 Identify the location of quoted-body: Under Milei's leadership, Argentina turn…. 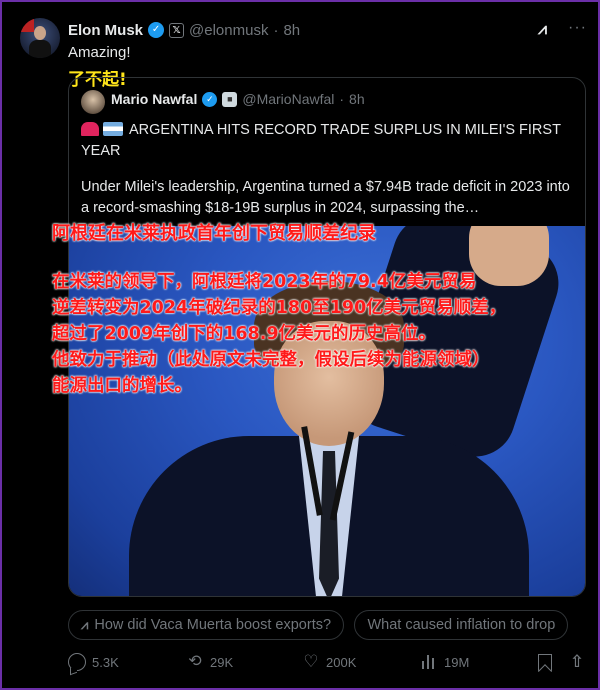
(325, 197).